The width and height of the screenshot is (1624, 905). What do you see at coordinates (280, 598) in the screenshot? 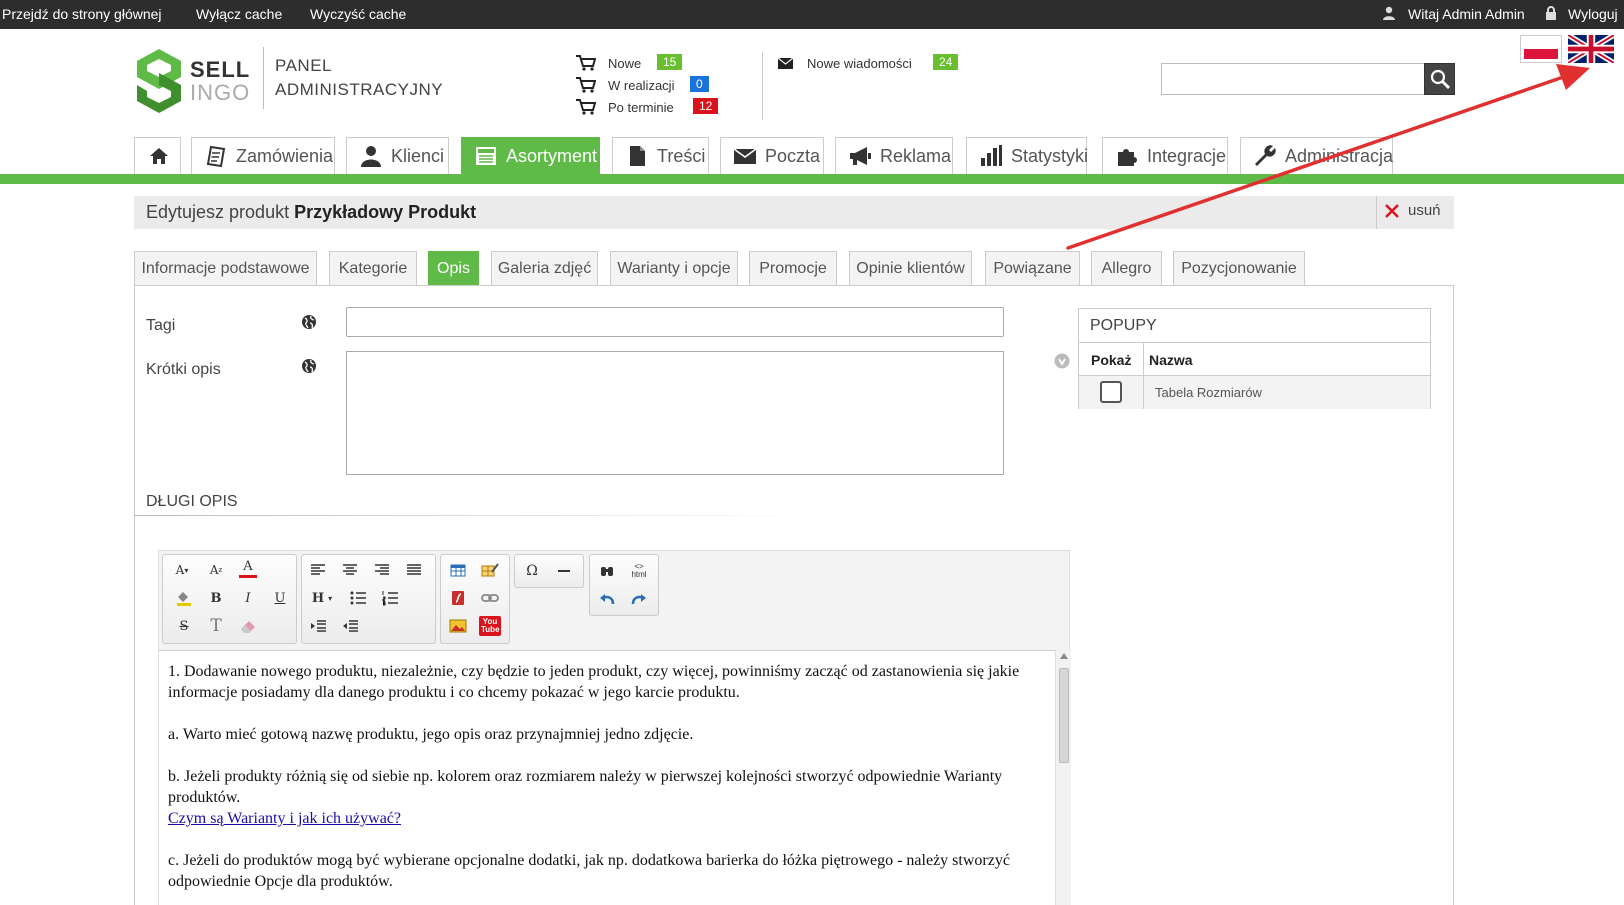
I see `underline-button: U` at bounding box center [280, 598].